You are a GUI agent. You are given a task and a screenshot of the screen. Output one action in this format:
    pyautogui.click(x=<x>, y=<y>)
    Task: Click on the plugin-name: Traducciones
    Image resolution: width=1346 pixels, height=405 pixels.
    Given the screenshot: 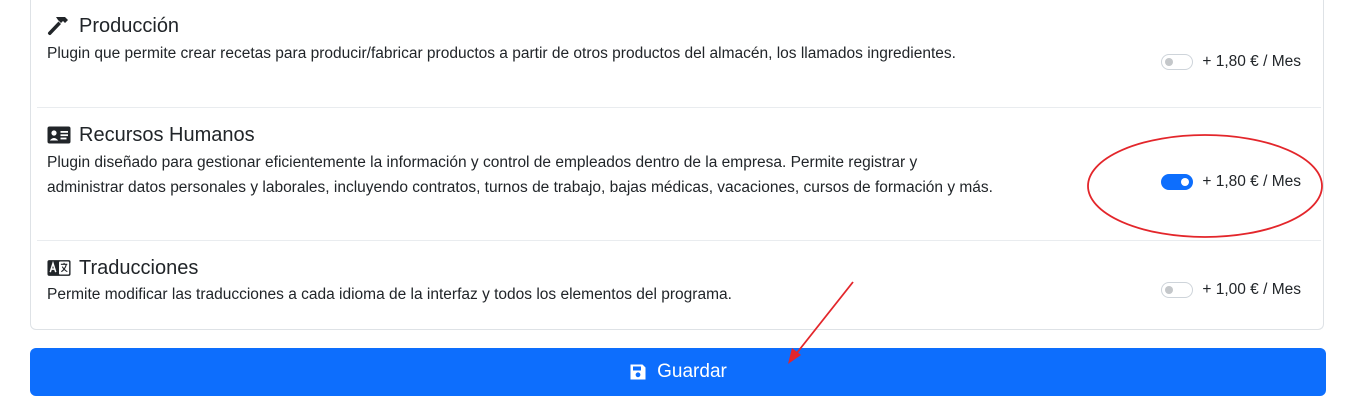 What is the action you would take?
    pyautogui.click(x=139, y=268)
    